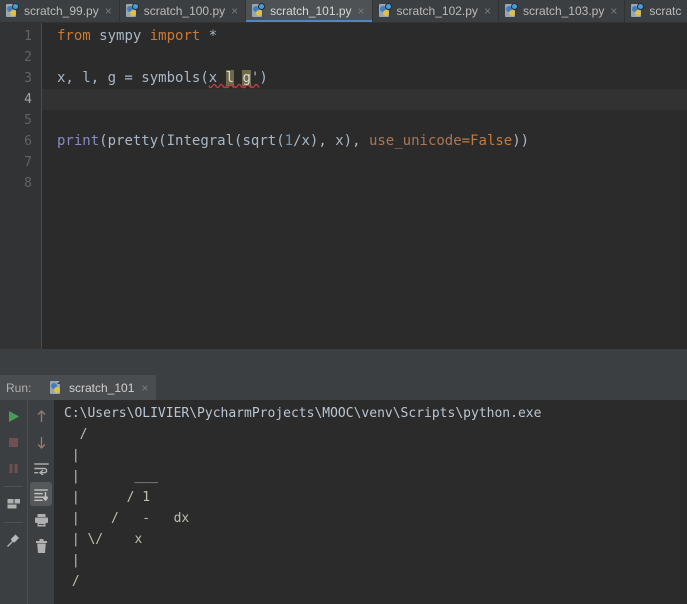  I want to click on line-number-current: 4, so click(28, 99).